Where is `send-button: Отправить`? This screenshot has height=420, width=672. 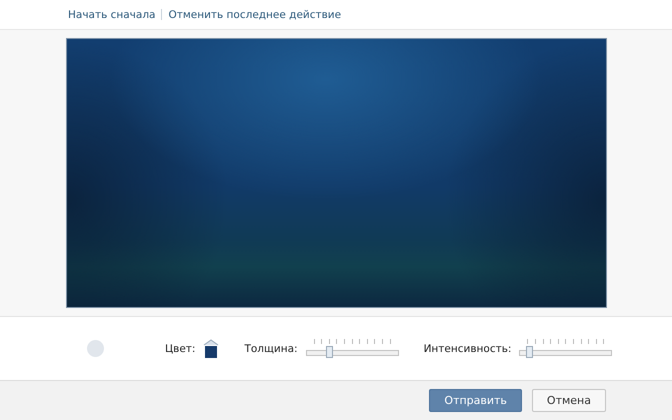
send-button: Отправить is located at coordinates (475, 400).